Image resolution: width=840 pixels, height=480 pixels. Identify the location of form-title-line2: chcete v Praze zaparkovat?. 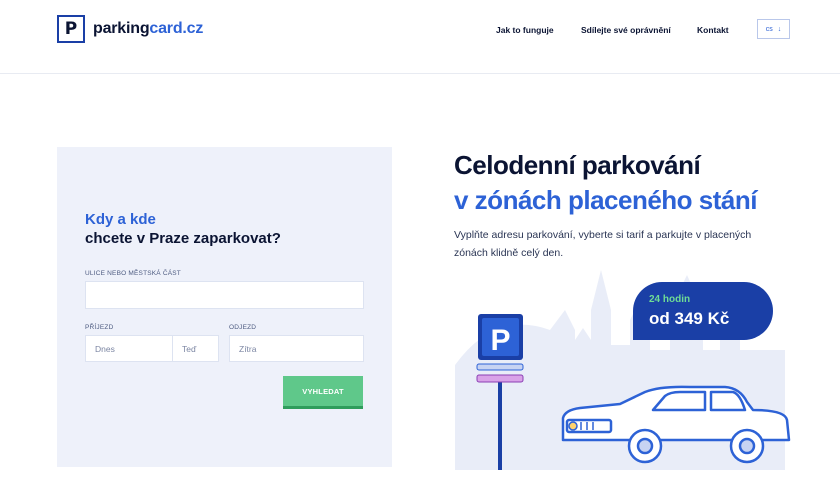
(183, 238).